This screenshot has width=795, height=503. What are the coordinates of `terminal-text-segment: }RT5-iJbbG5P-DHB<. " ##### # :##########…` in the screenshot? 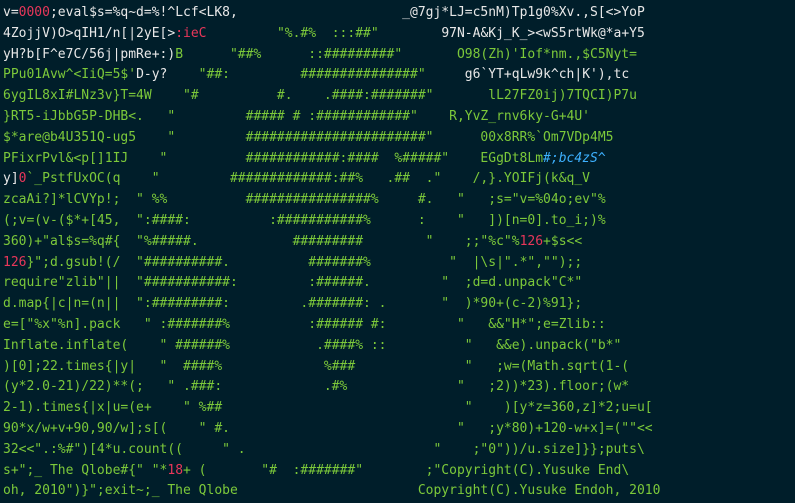 It's located at (296, 116).